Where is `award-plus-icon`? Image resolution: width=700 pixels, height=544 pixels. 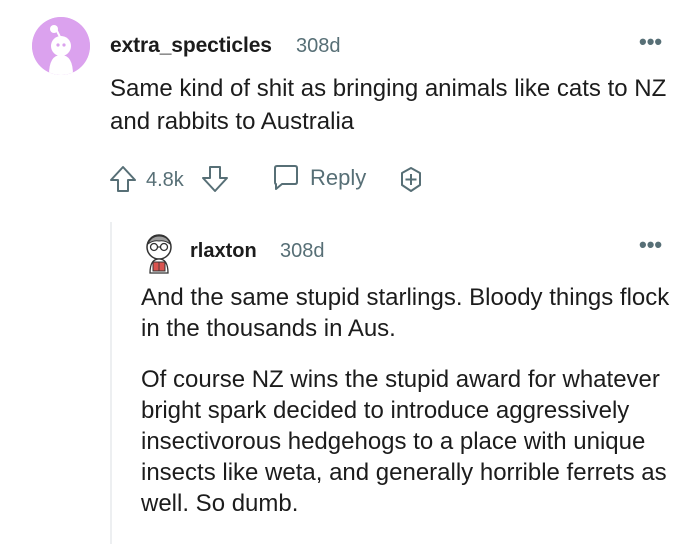
award-plus-icon is located at coordinates (411, 179).